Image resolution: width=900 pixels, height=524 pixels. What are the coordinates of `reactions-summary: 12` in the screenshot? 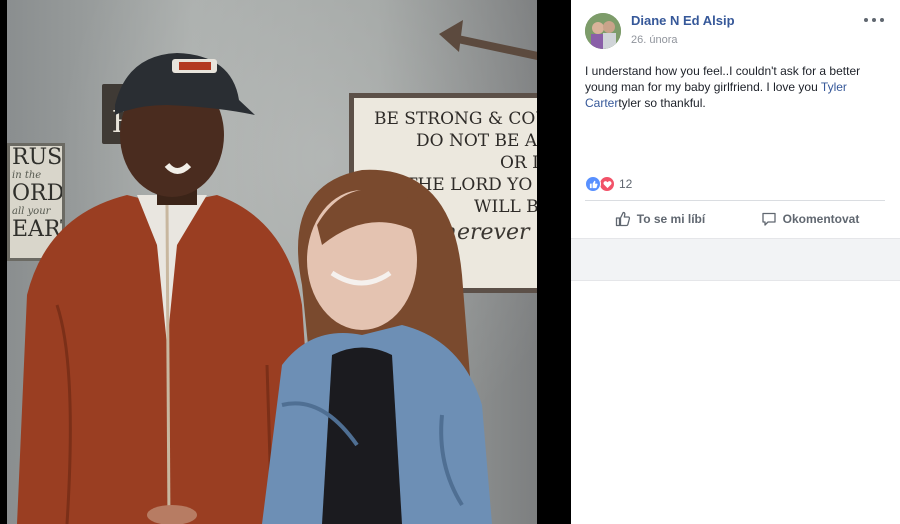 It's located at (608, 184).